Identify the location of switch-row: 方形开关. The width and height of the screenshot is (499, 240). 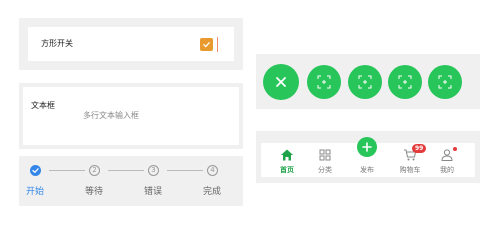
(131, 44).